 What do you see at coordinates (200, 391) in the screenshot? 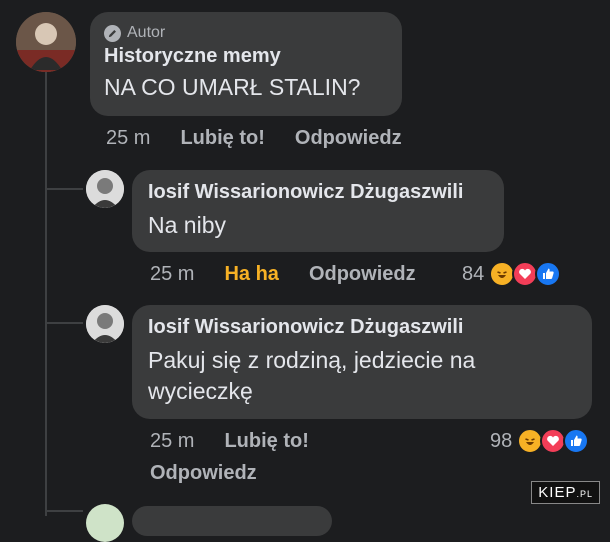
I see `reply-text-line-2: wycieczkę` at bounding box center [200, 391].